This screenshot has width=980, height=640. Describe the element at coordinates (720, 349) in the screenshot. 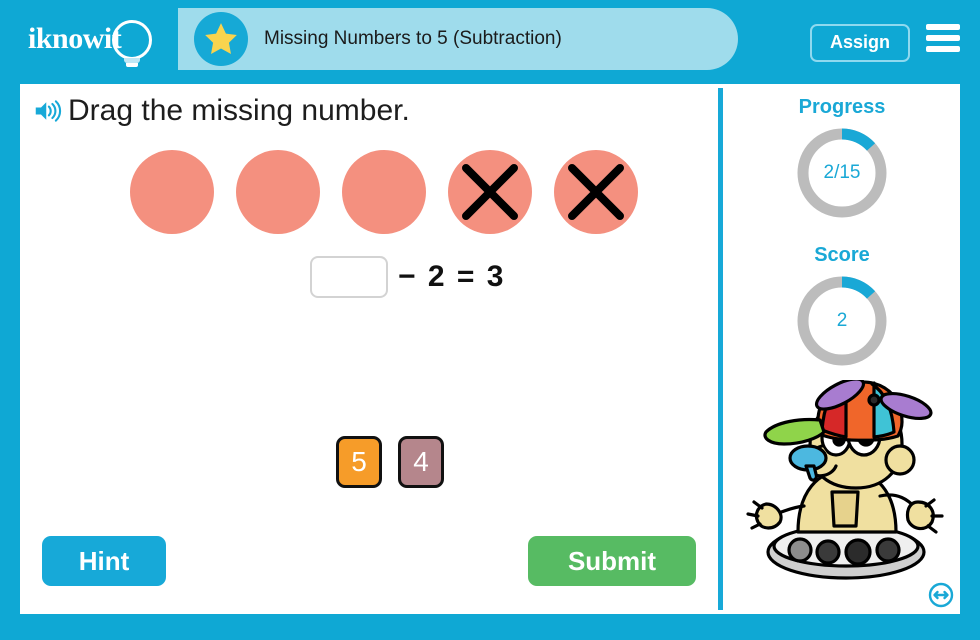

I see `panel-divider` at that location.